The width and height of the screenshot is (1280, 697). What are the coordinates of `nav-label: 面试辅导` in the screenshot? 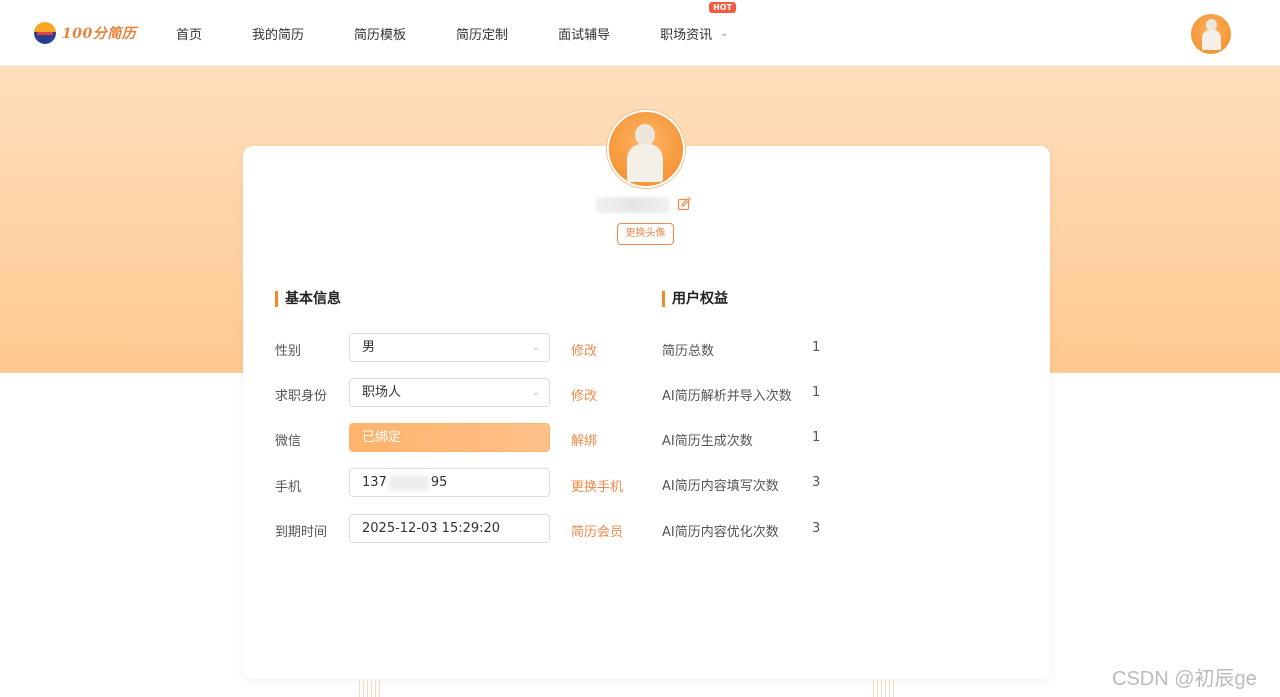 It's located at (584, 35).